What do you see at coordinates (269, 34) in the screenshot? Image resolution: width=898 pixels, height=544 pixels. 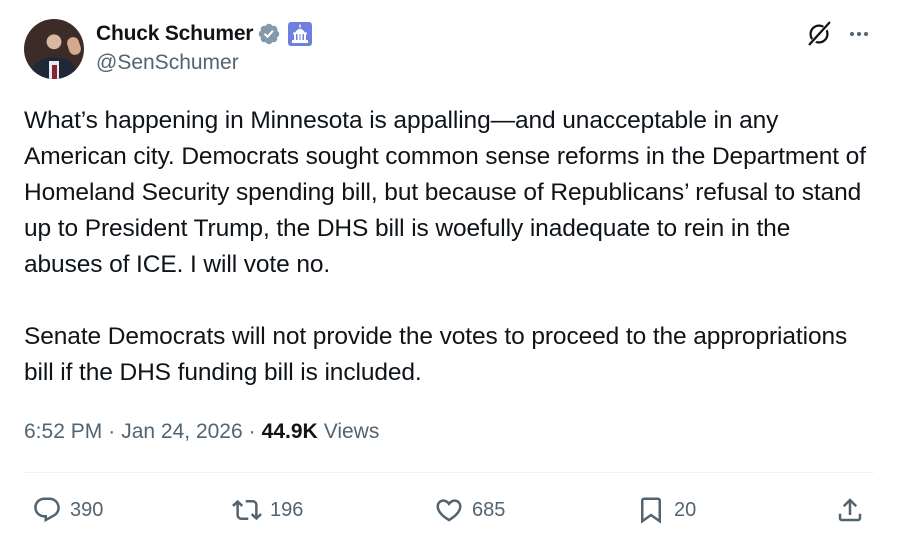 I see `verified-check-icon` at bounding box center [269, 34].